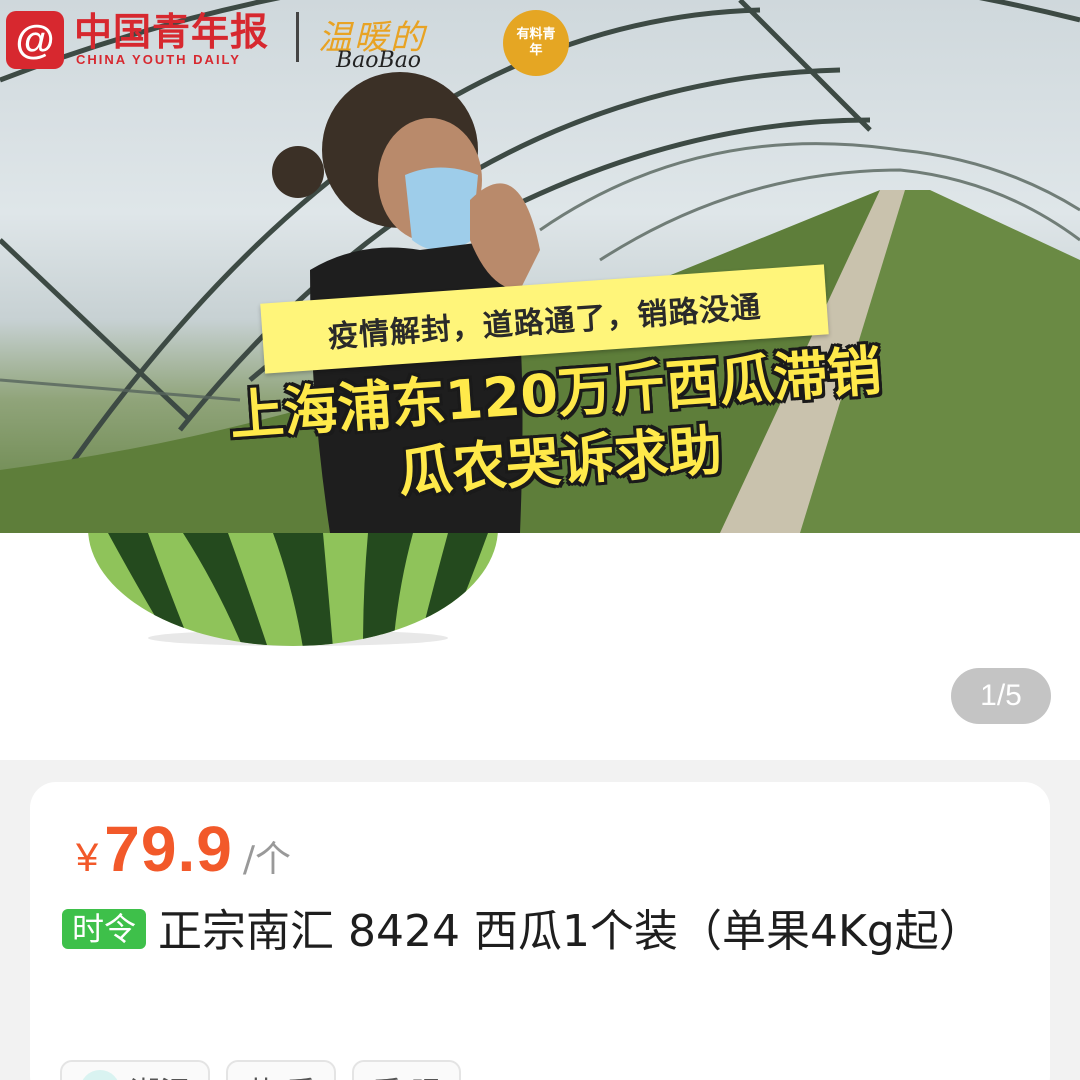 Image resolution: width=1080 pixels, height=1080 pixels. Describe the element at coordinates (570, 931) in the screenshot. I see `product-title: 正宗南汇 8424 西瓜1个装（单果4Kg起）` at that location.